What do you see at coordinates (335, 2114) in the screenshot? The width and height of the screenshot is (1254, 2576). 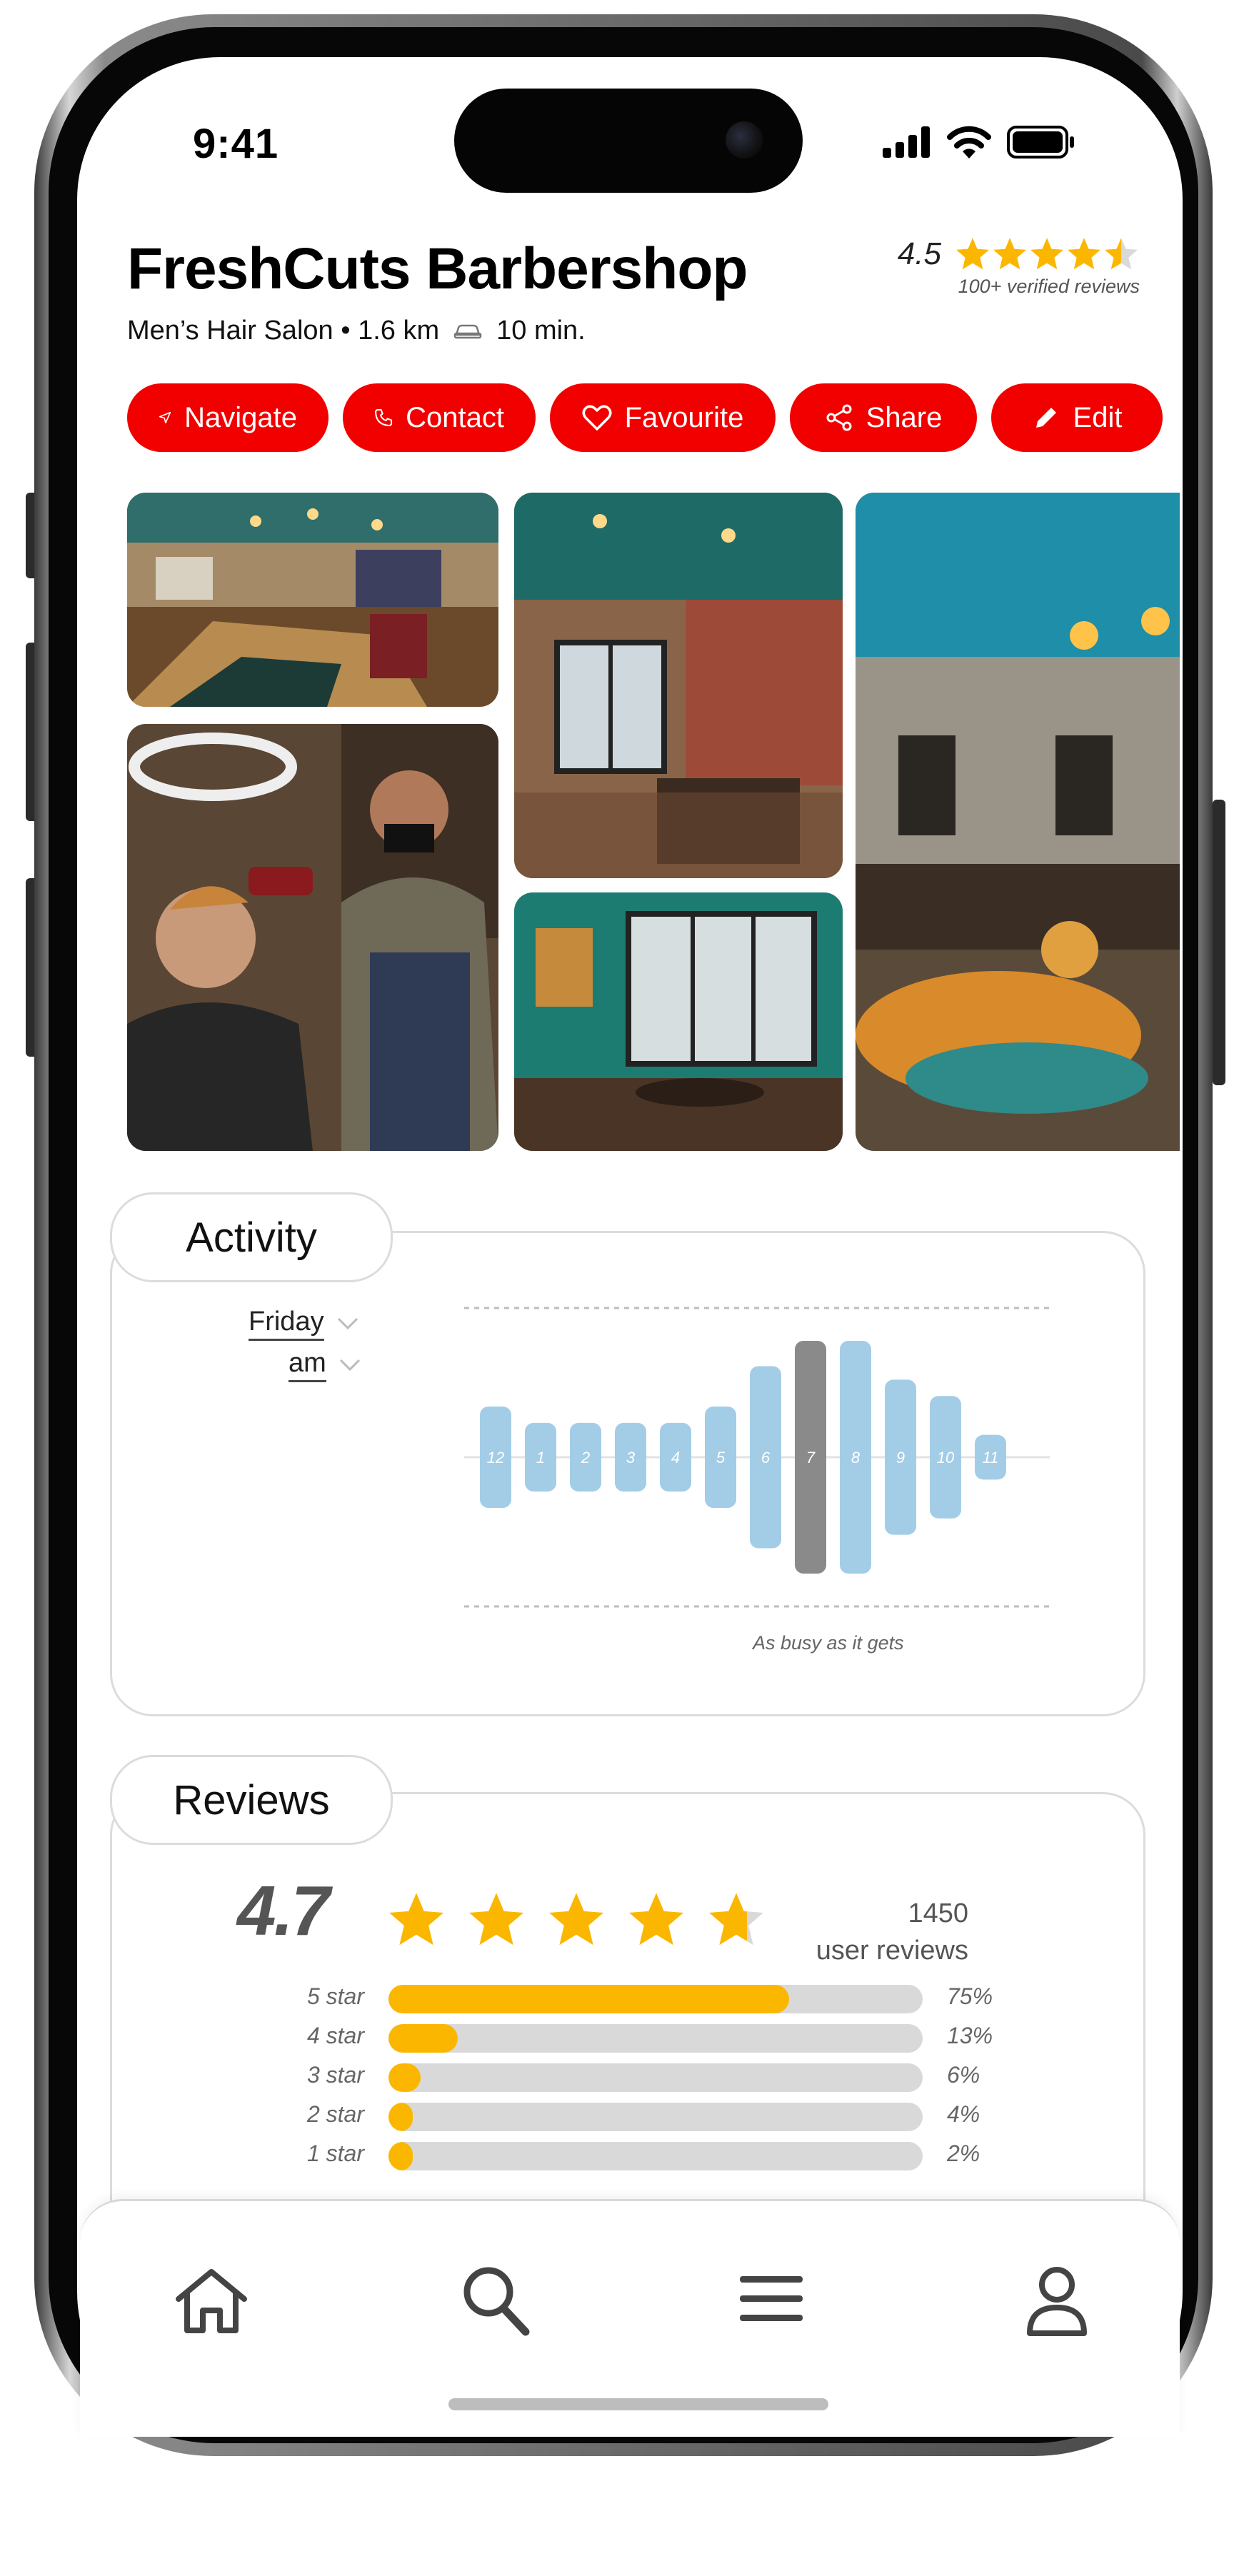 I see `rating-label: 2 star` at bounding box center [335, 2114].